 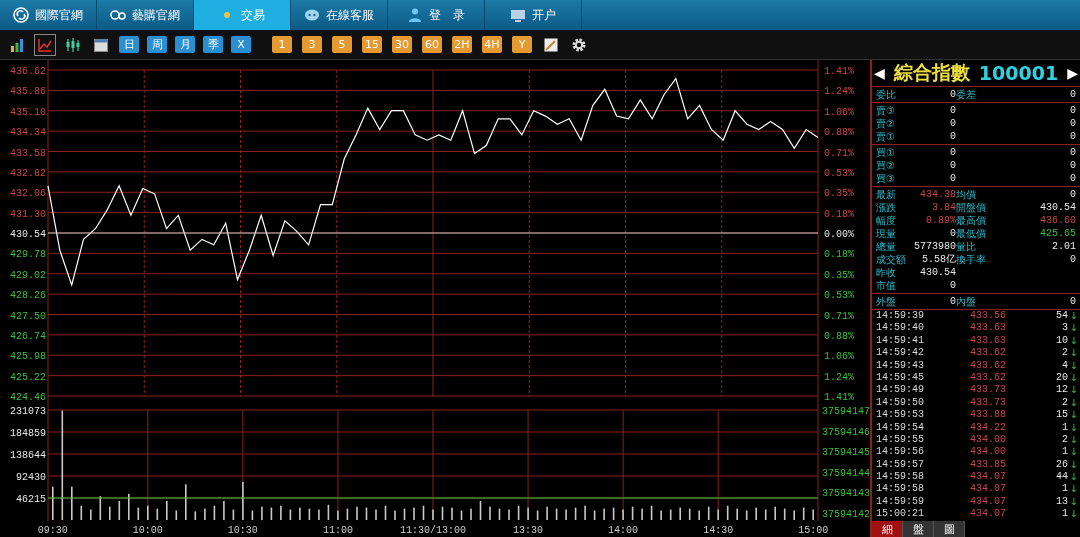 What do you see at coordinates (1063, 246) in the screenshot?
I see `field-value: 2.01` at bounding box center [1063, 246].